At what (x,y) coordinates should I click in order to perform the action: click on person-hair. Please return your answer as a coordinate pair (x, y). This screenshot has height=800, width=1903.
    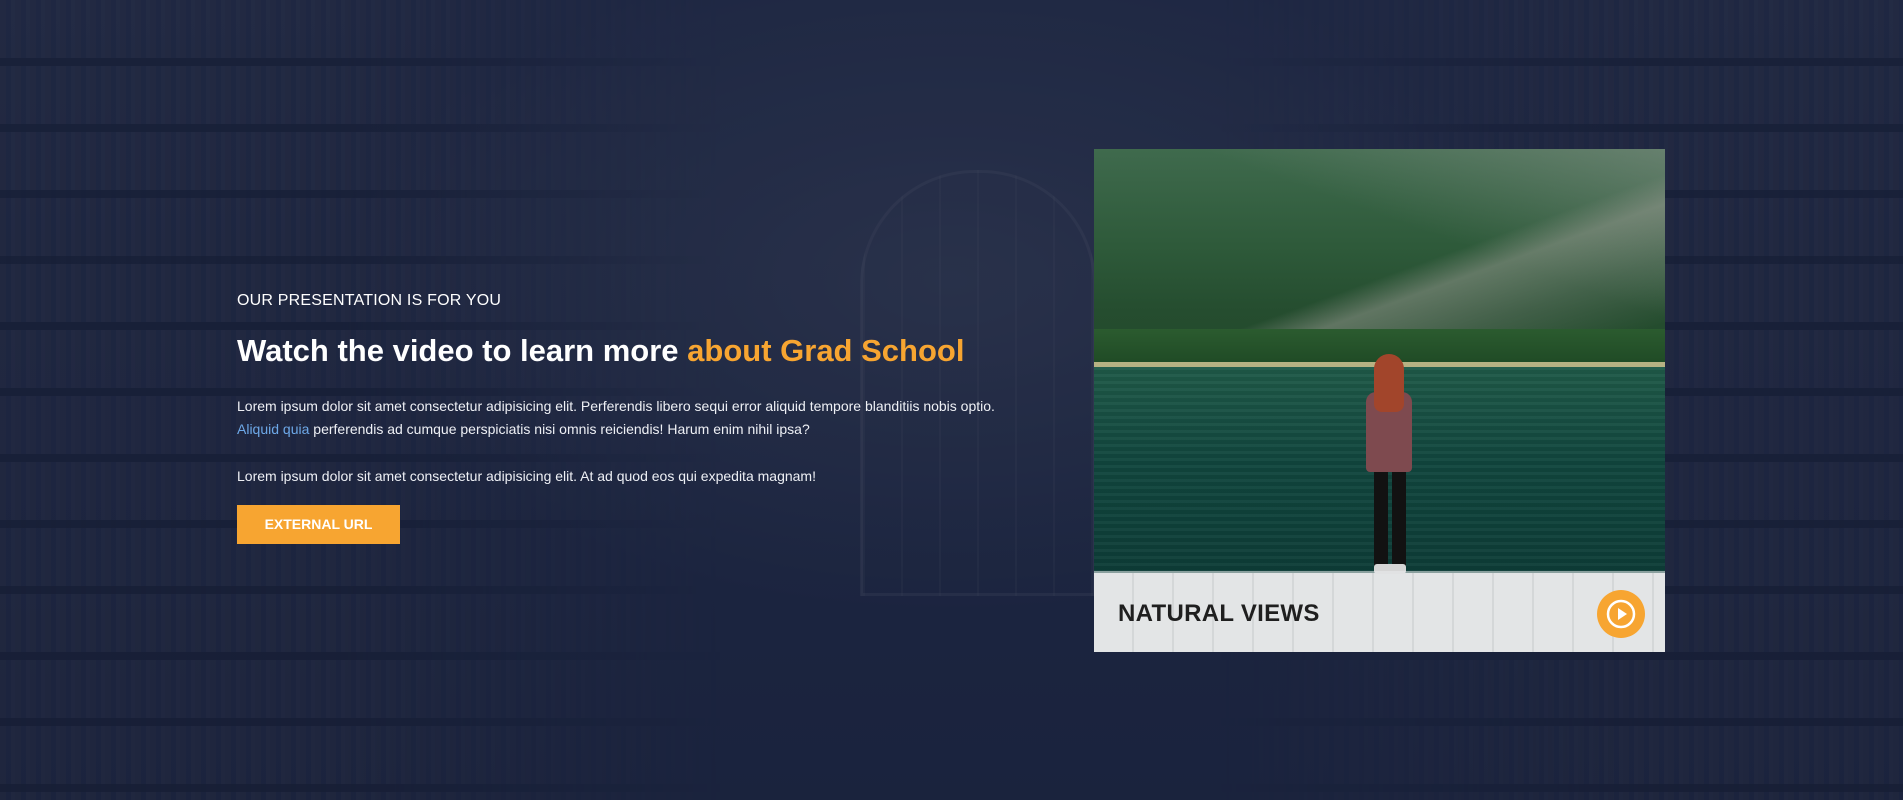
    Looking at the image, I should click on (1389, 383).